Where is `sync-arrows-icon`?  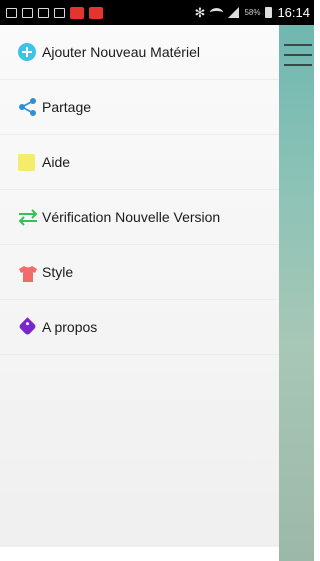
sync-arrows-icon is located at coordinates (28, 217).